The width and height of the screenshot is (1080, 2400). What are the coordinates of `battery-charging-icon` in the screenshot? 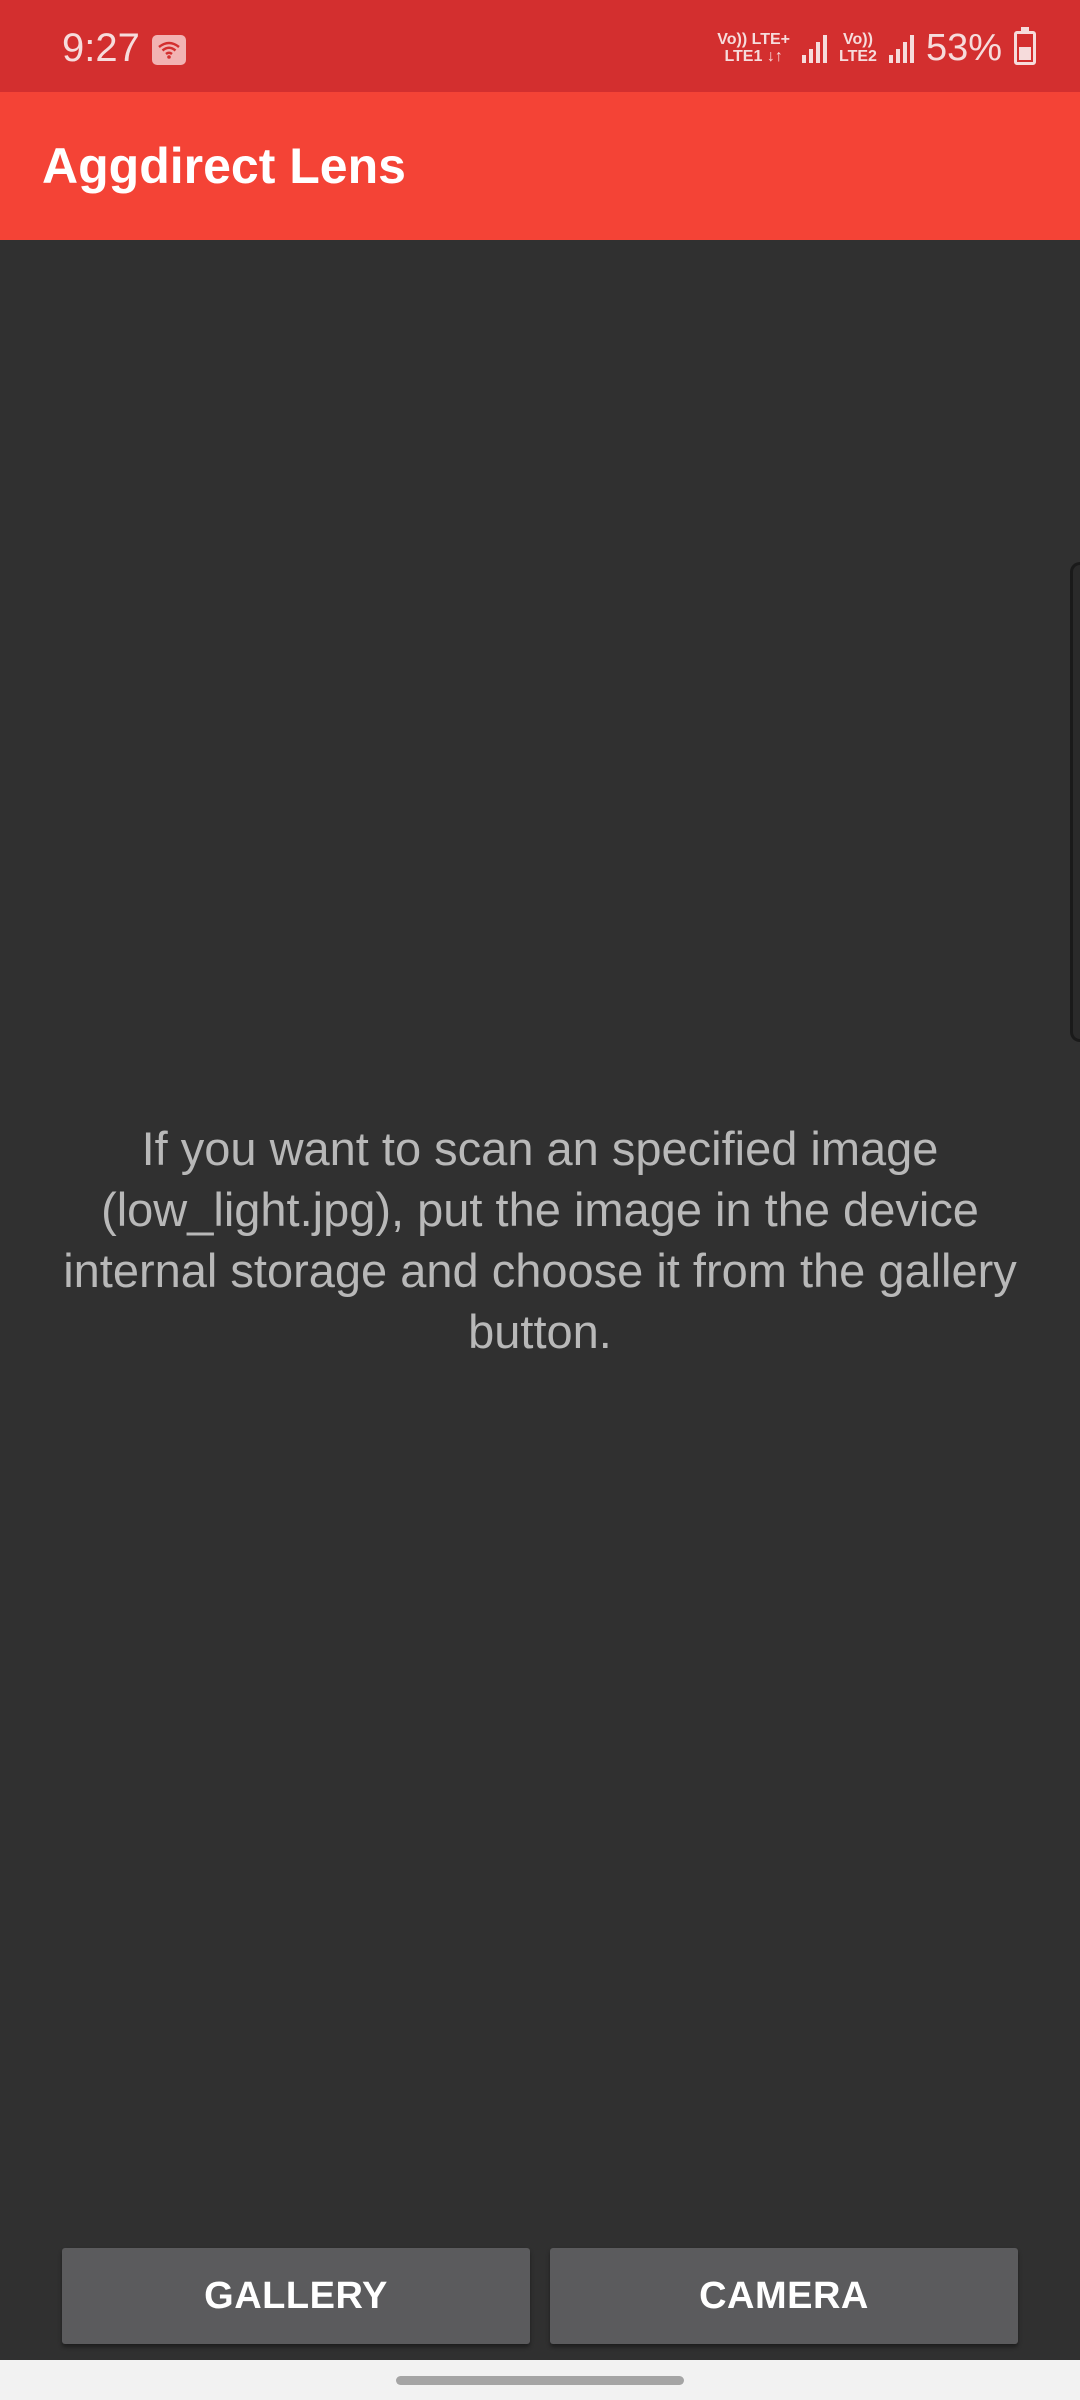 It's located at (1025, 46).